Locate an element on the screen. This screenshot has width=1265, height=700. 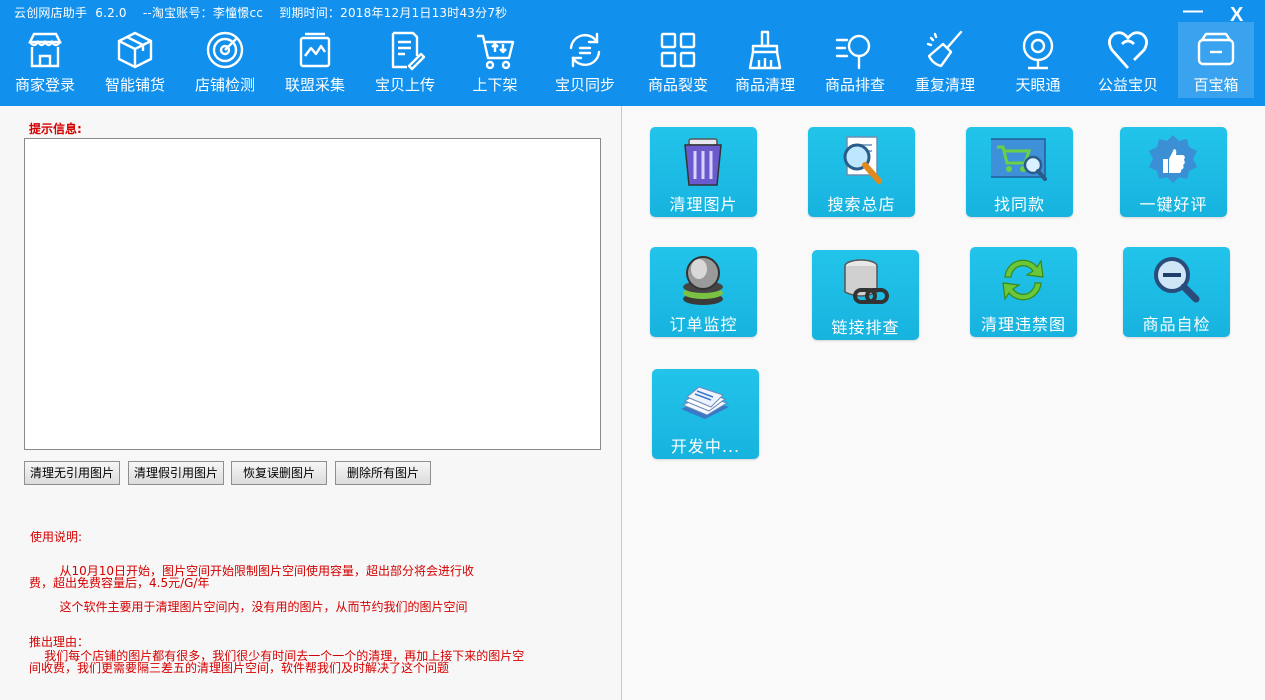
nav-item-merchant-login: 商家登录 is located at coordinates (45, 60).